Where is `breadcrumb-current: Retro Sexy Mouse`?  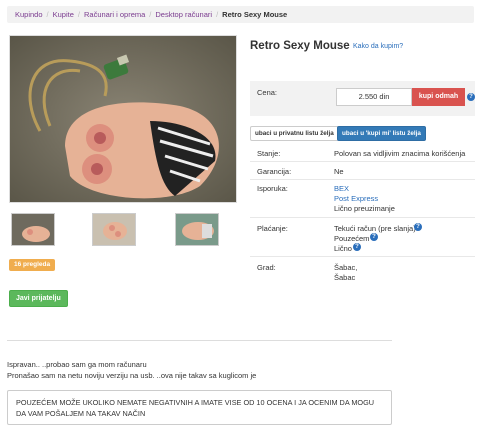 breadcrumb-current: Retro Sexy Mouse is located at coordinates (255, 14).